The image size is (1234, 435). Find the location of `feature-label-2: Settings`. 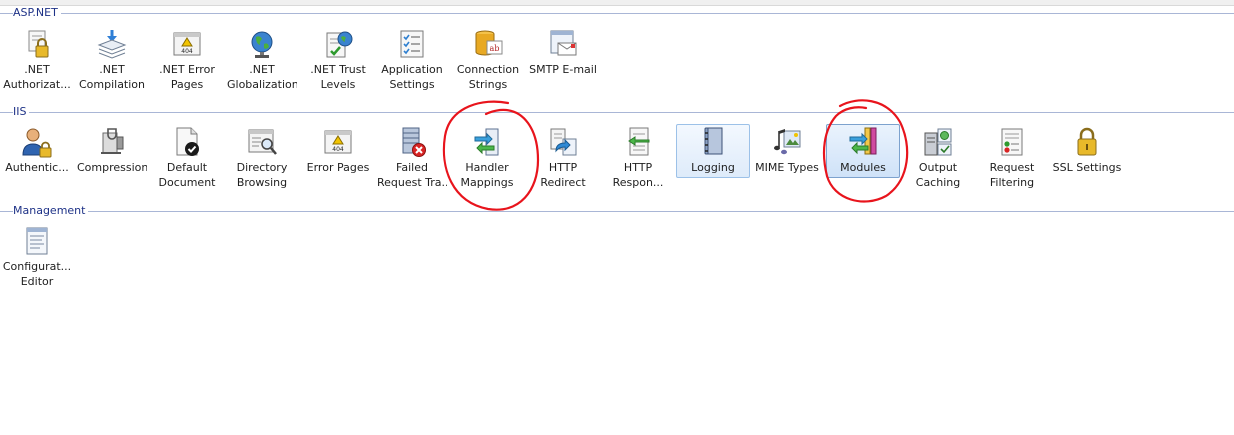

feature-label-2: Settings is located at coordinates (412, 84).